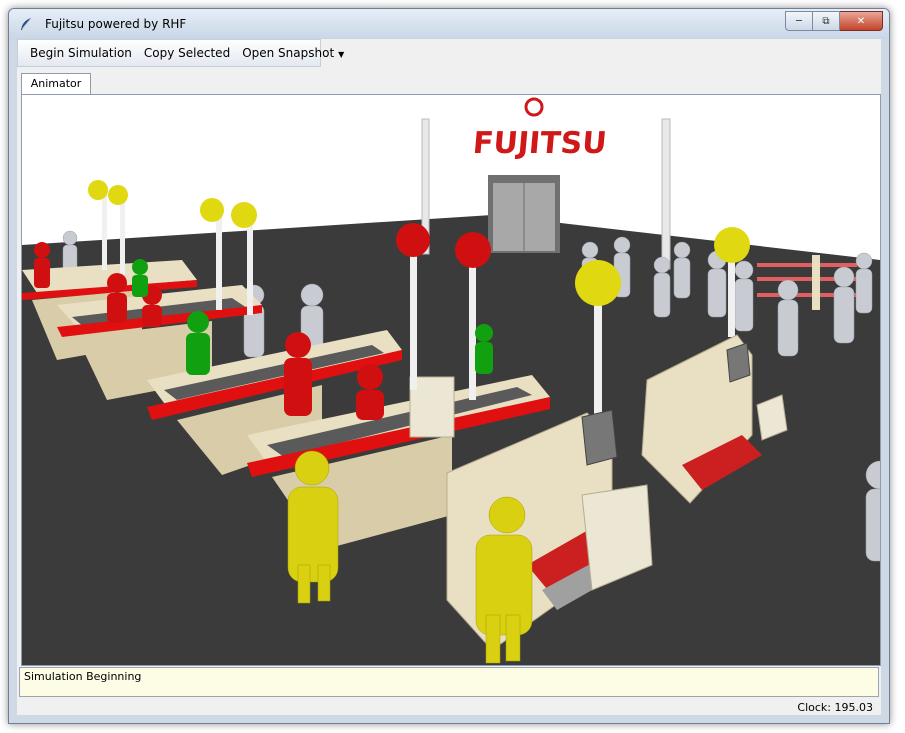 This screenshot has width=905, height=733. What do you see at coordinates (449, 682) in the screenshot?
I see `simulation-log: Simulation Beginning` at bounding box center [449, 682].